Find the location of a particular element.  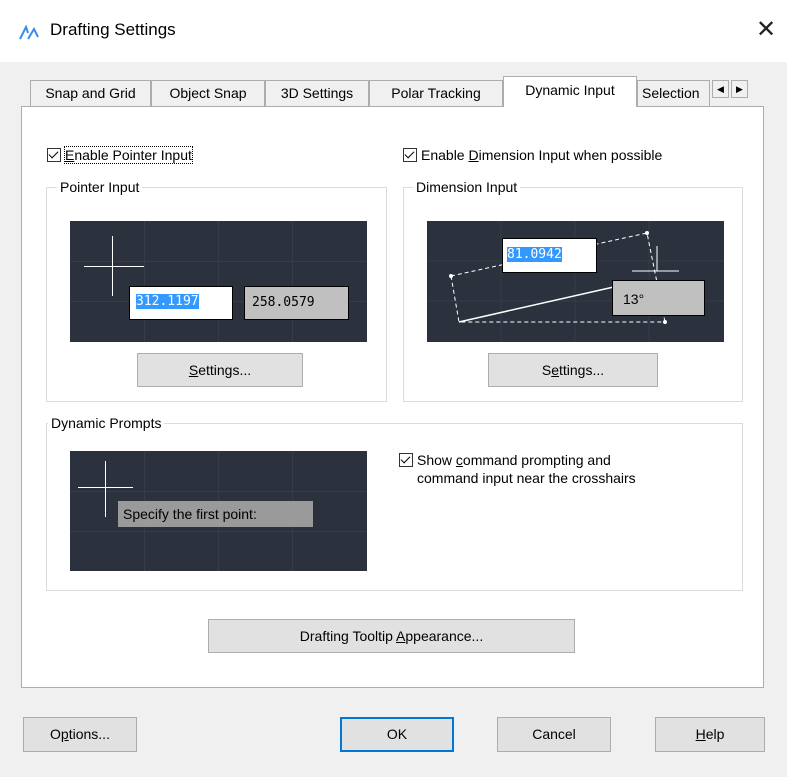

enable-pointer-input-label: Enable Pointer Input is located at coordinates (128, 155).